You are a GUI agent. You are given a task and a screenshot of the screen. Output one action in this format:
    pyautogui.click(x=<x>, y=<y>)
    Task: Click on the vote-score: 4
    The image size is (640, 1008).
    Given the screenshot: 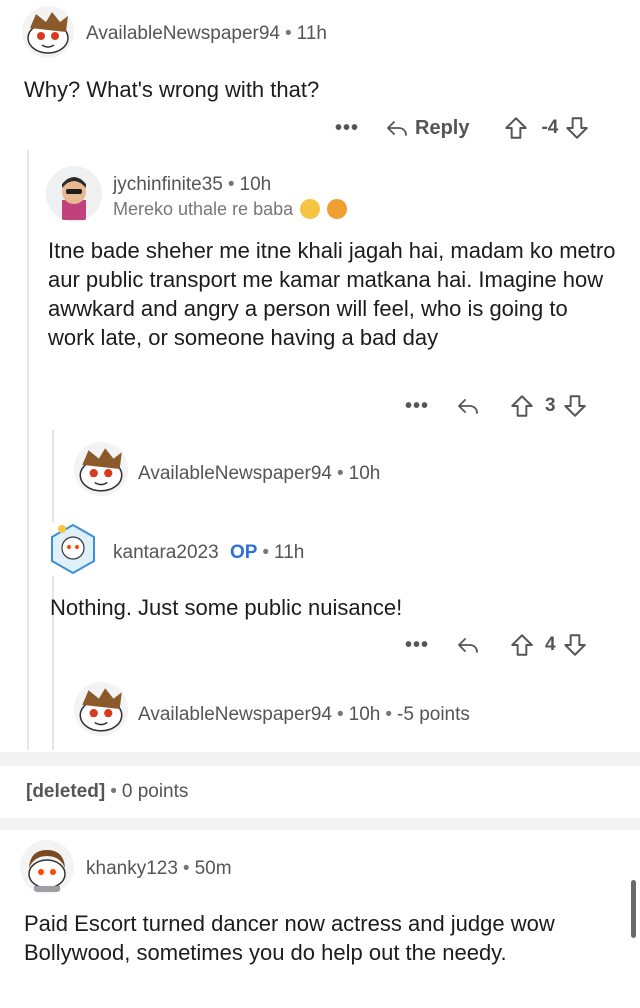 What is the action you would take?
    pyautogui.click(x=550, y=644)
    